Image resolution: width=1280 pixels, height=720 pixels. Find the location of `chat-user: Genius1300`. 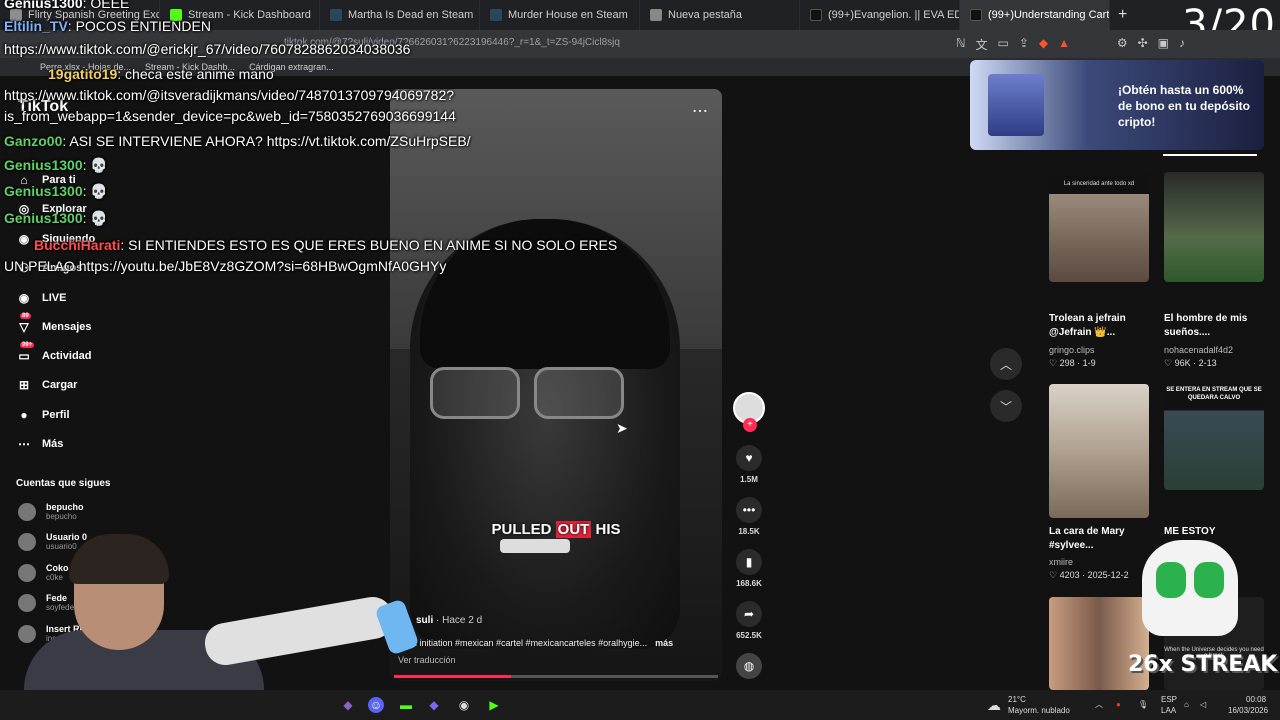

chat-user: Genius1300 is located at coordinates (43, 165).